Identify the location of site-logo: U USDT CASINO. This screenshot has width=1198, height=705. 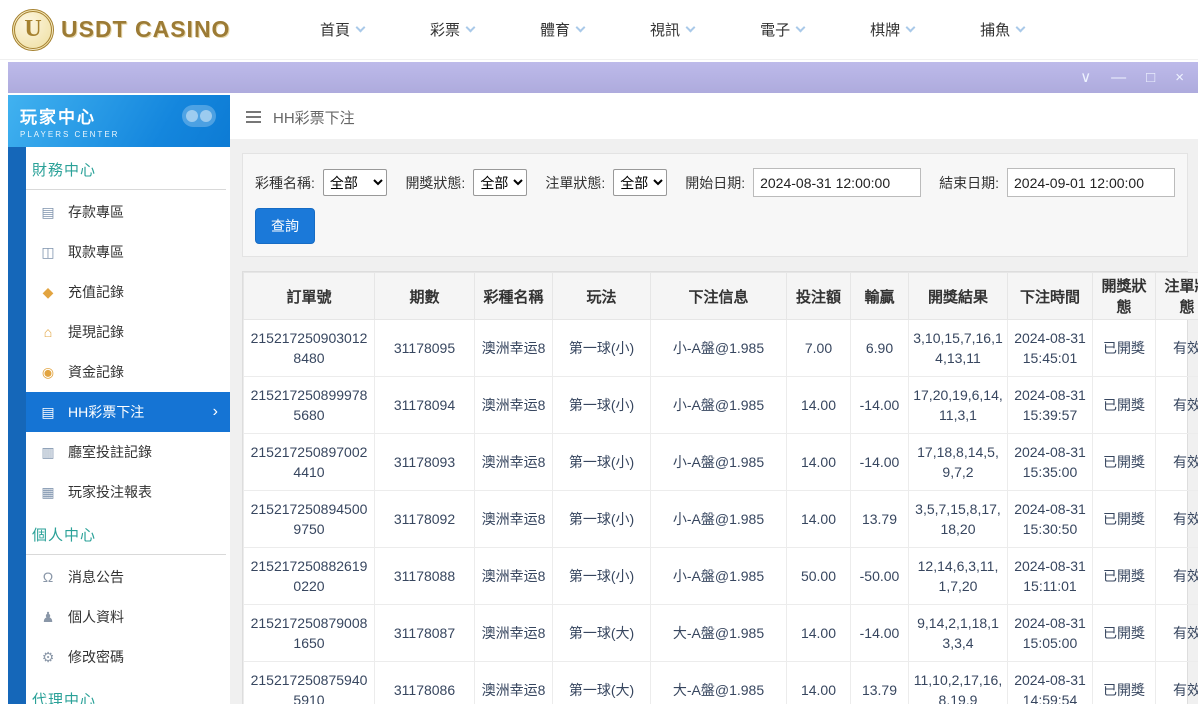
(124, 29).